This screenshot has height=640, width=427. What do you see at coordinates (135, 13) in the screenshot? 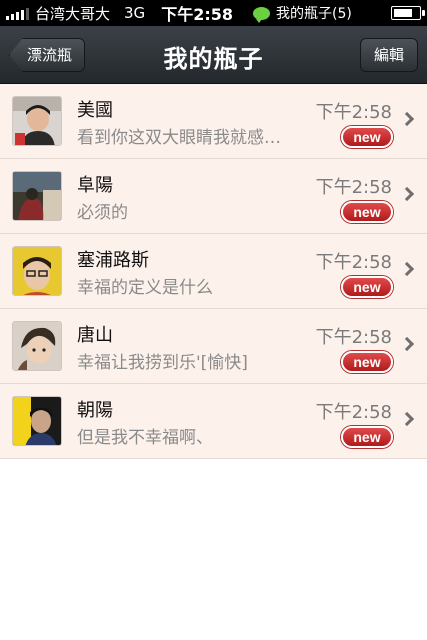
I see `network-type: 3G` at bounding box center [135, 13].